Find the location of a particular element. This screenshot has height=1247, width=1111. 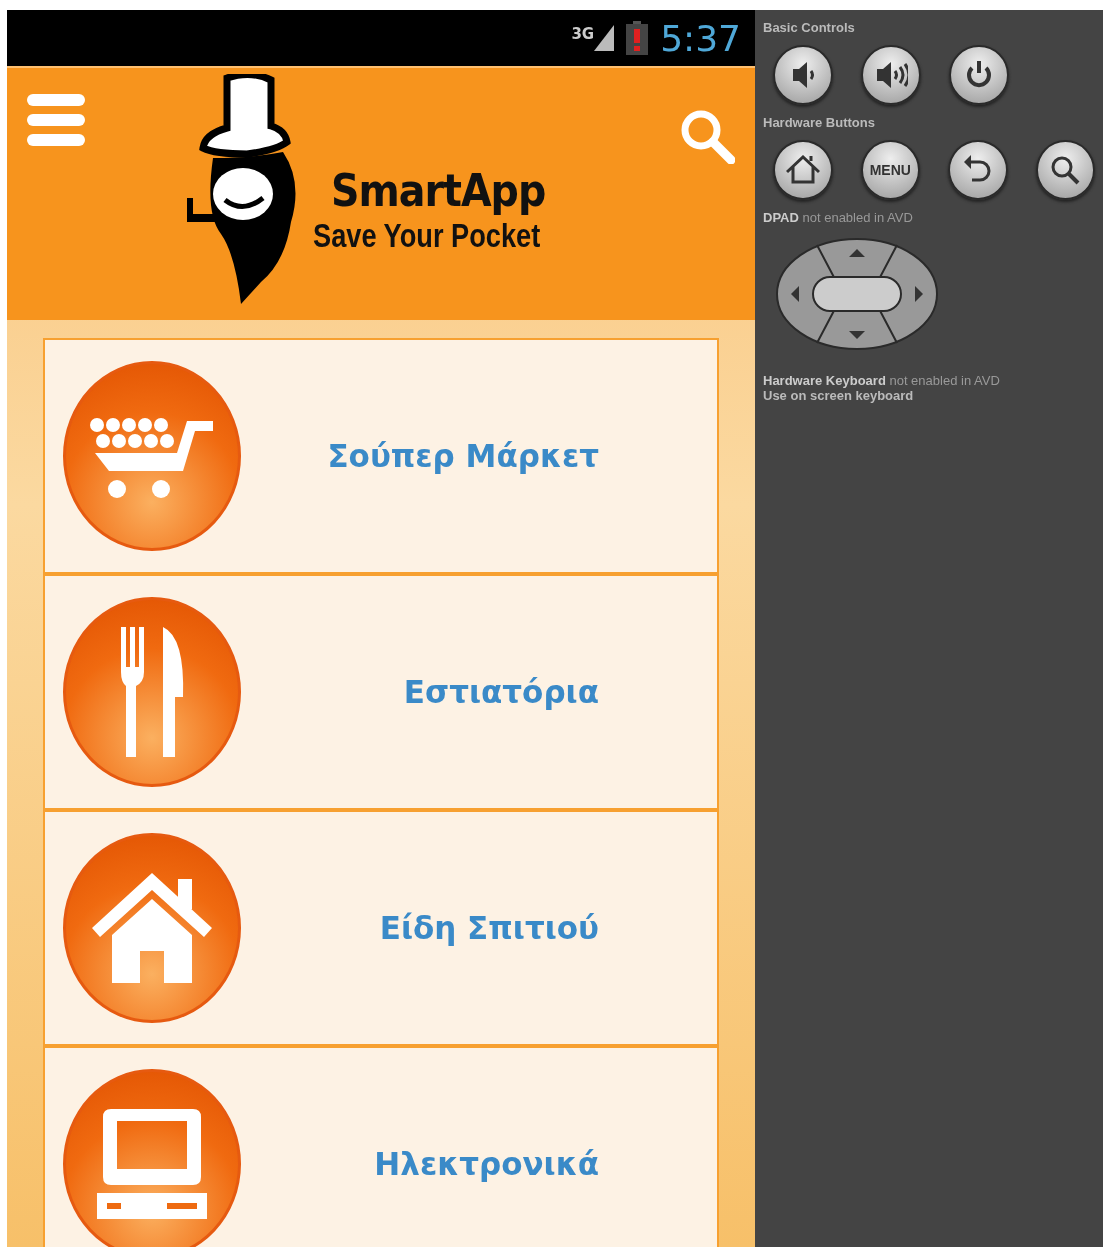

network-type: 3G is located at coordinates (583, 34).